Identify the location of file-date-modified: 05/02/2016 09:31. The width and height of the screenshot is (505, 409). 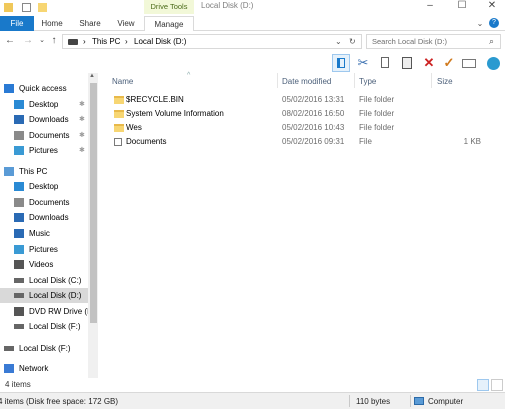
(313, 141).